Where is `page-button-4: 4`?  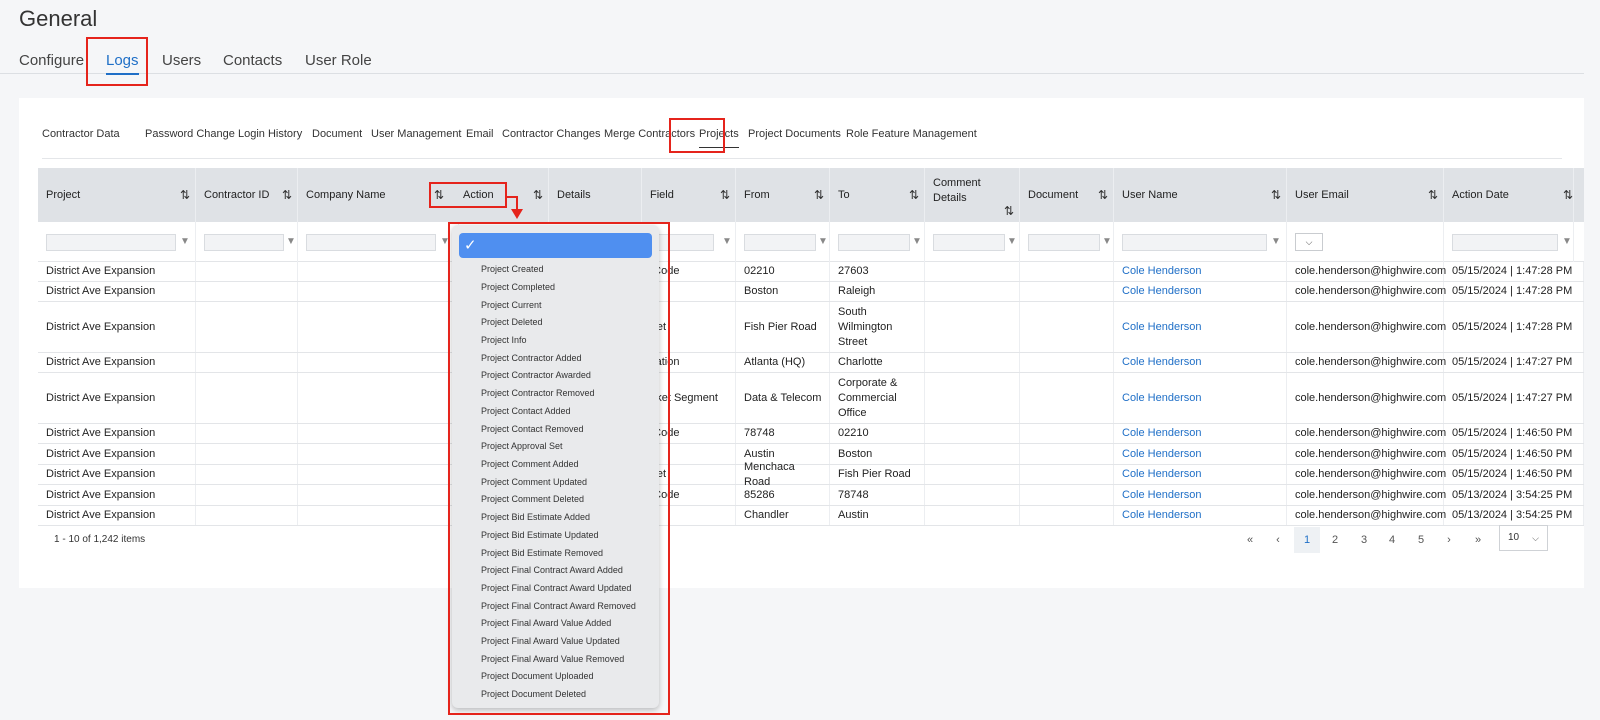 page-button-4: 4 is located at coordinates (1392, 540).